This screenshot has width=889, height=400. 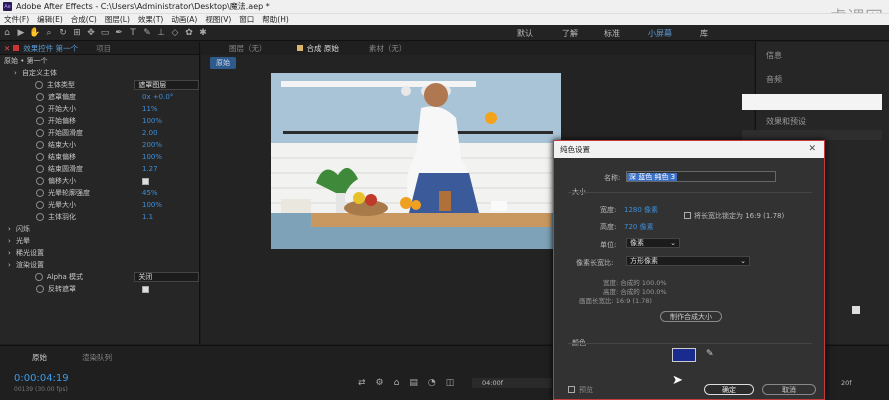 What do you see at coordinates (203, 33) in the screenshot?
I see `puppet-tool-icon: ✱` at bounding box center [203, 33].